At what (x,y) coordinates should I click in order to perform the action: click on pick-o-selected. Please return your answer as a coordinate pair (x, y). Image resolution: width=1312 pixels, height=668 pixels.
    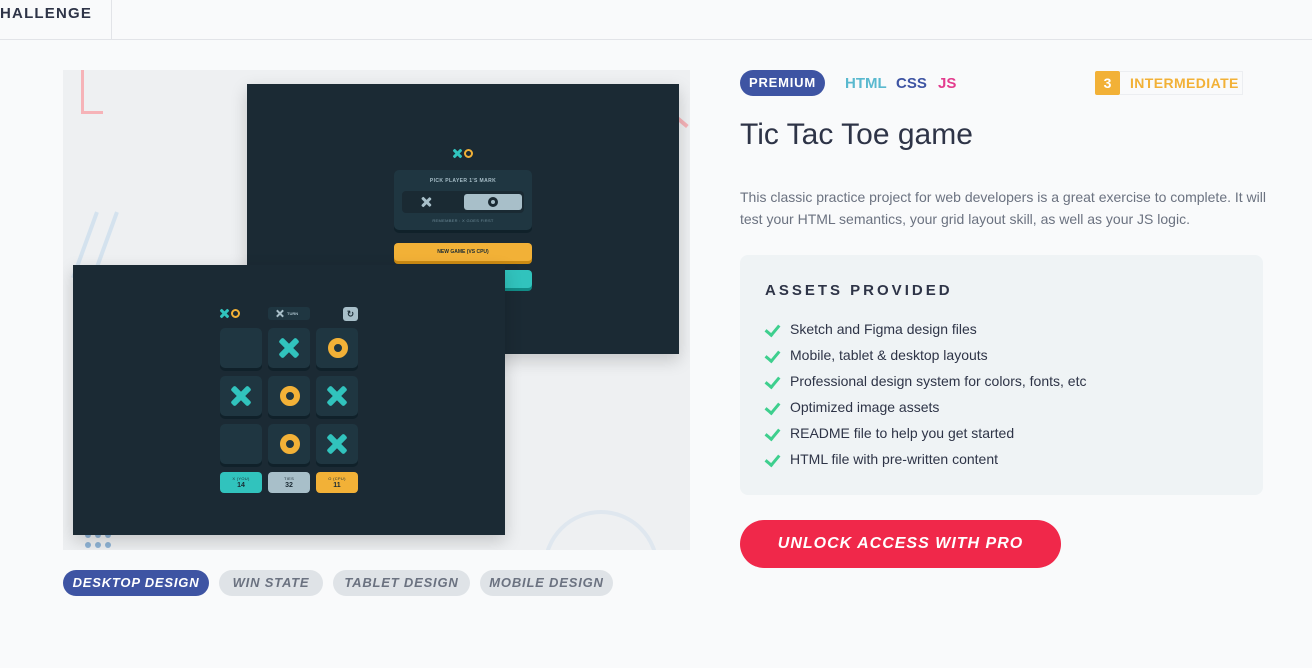
    Looking at the image, I should click on (493, 202).